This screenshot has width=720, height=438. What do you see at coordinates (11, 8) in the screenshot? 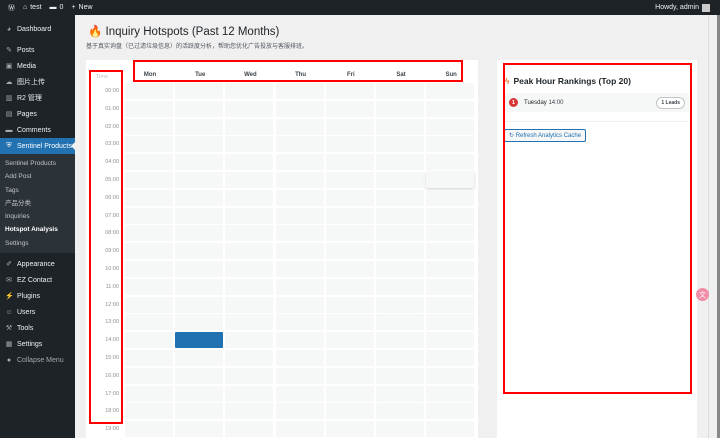
I see `wordpress-logo-icon: Ⓦ` at bounding box center [11, 8].